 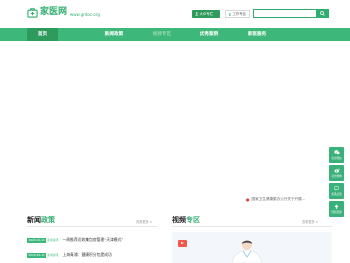 I want to click on video-title-prefix: 视频, so click(x=179, y=220).